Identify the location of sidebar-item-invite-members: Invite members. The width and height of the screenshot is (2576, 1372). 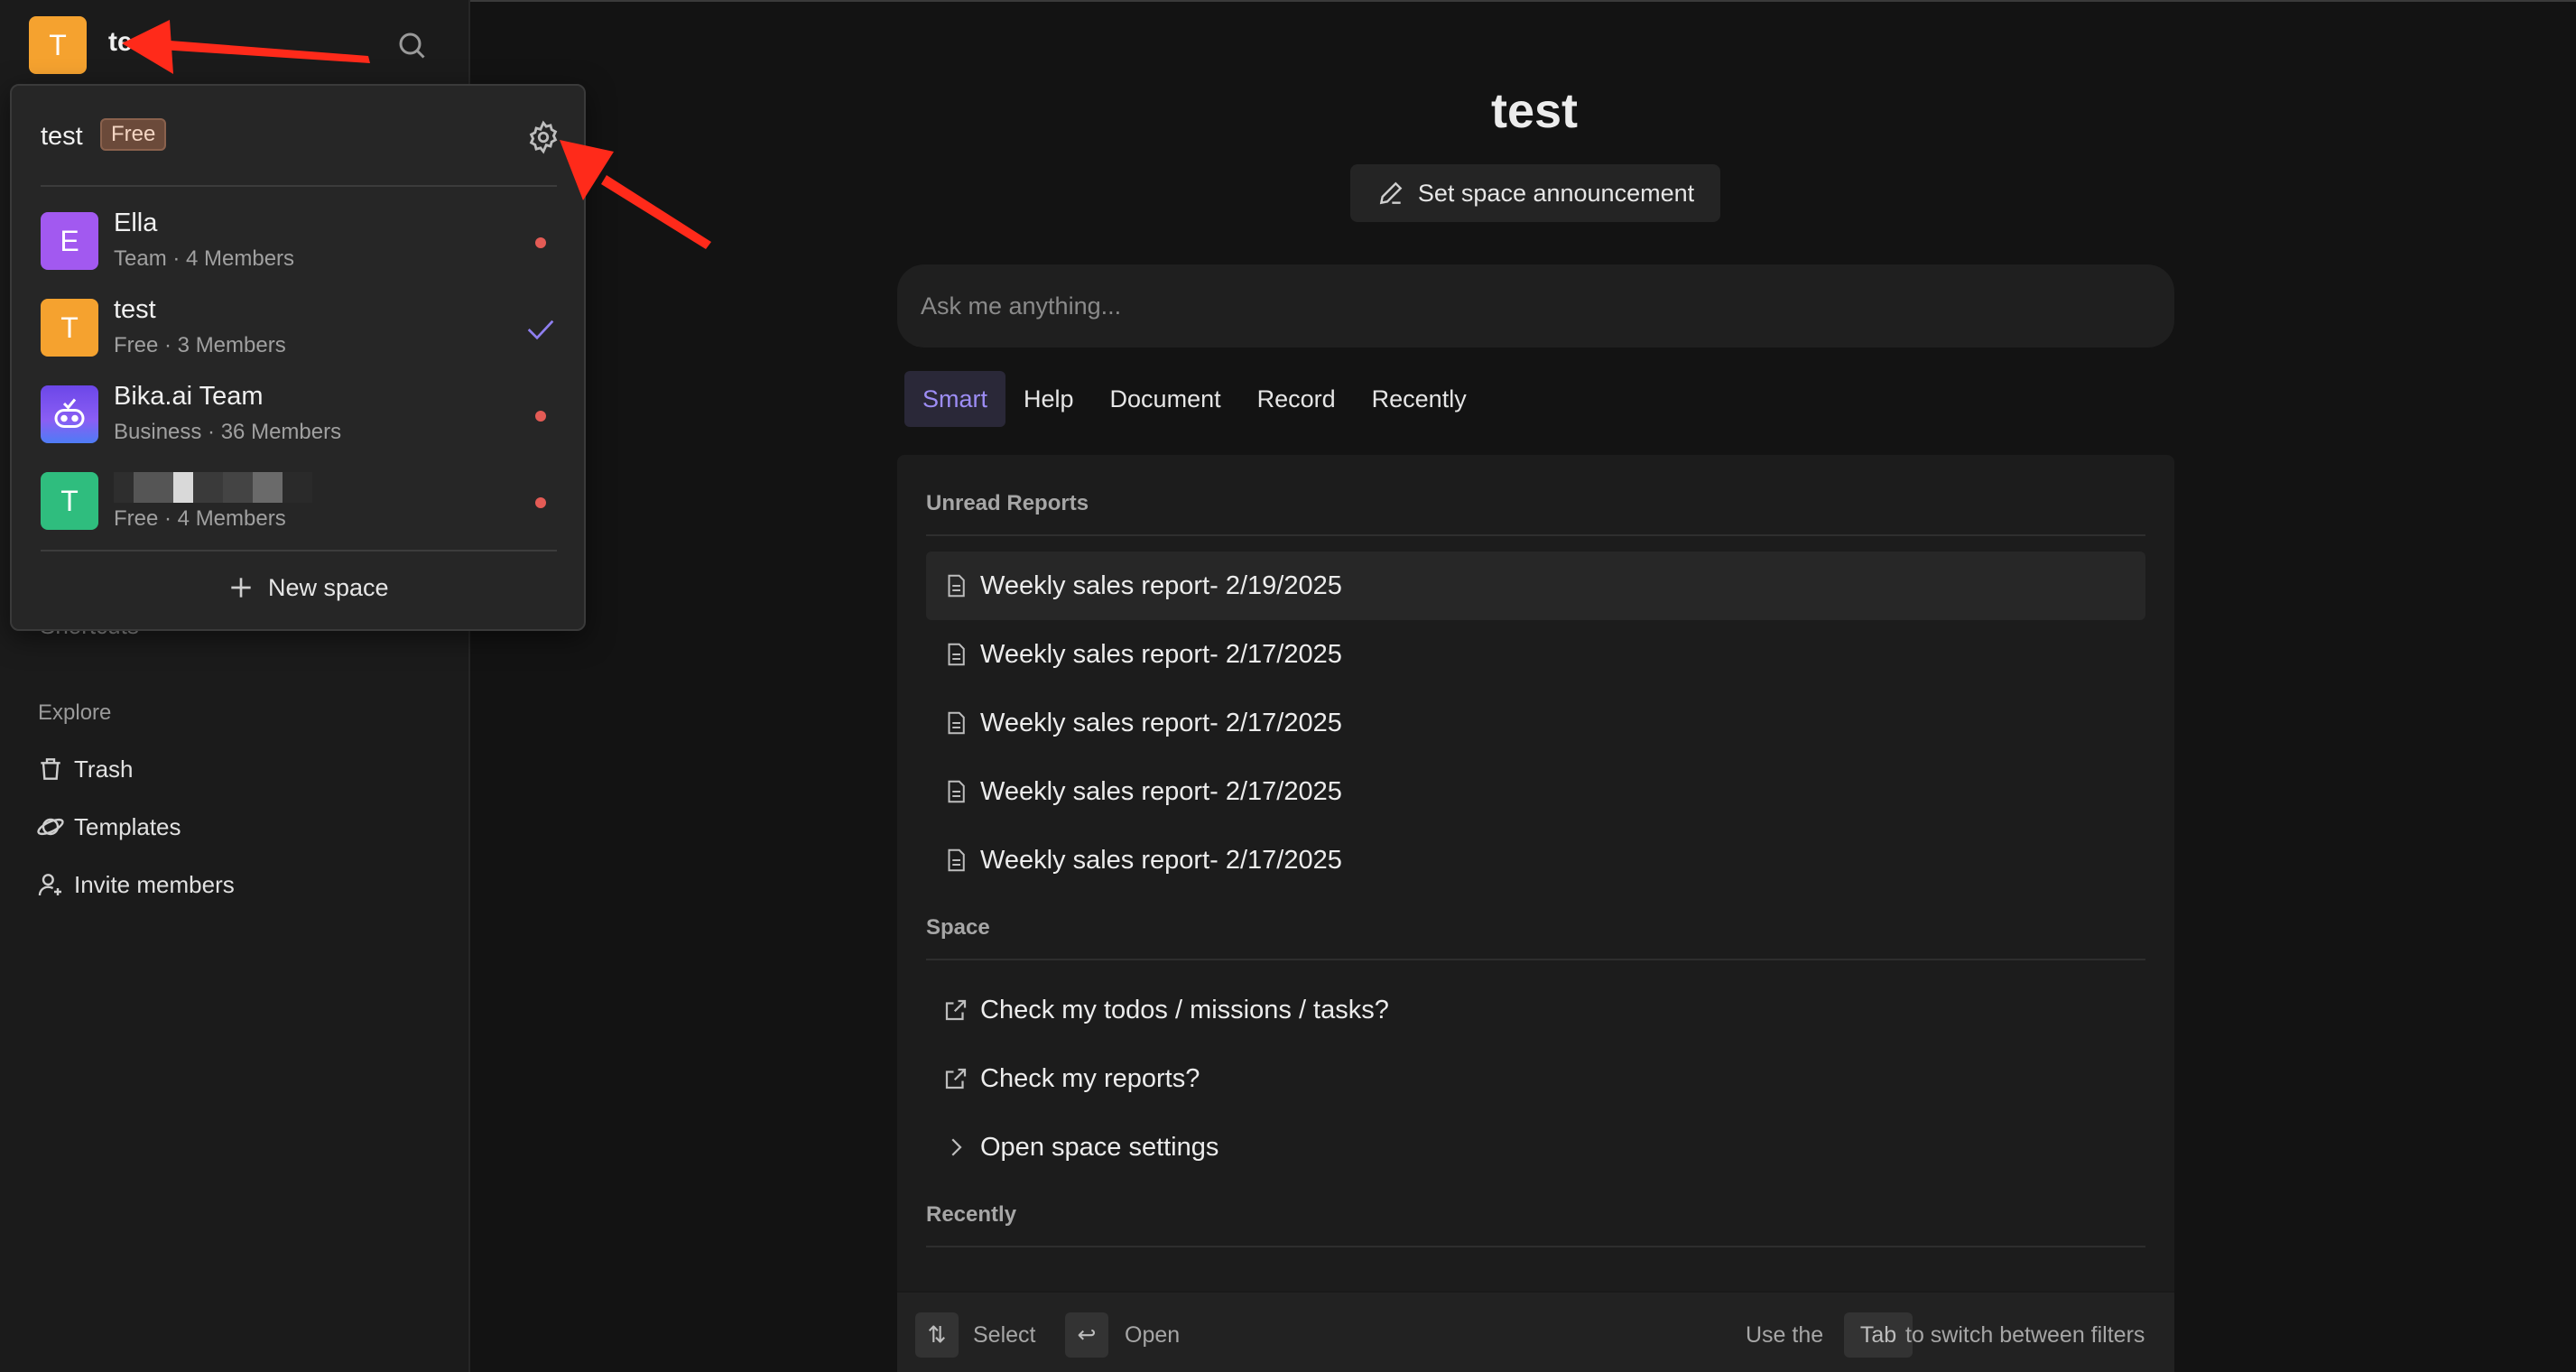
(135, 885).